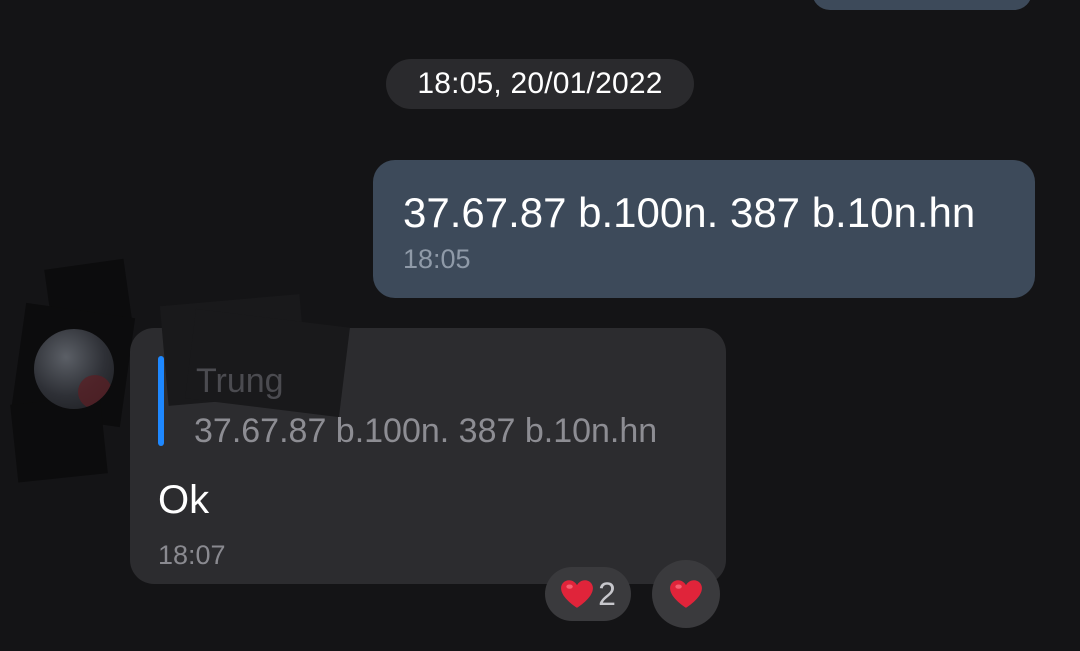  Describe the element at coordinates (240, 381) in the screenshot. I see `reply-sender-name: Trung` at that location.